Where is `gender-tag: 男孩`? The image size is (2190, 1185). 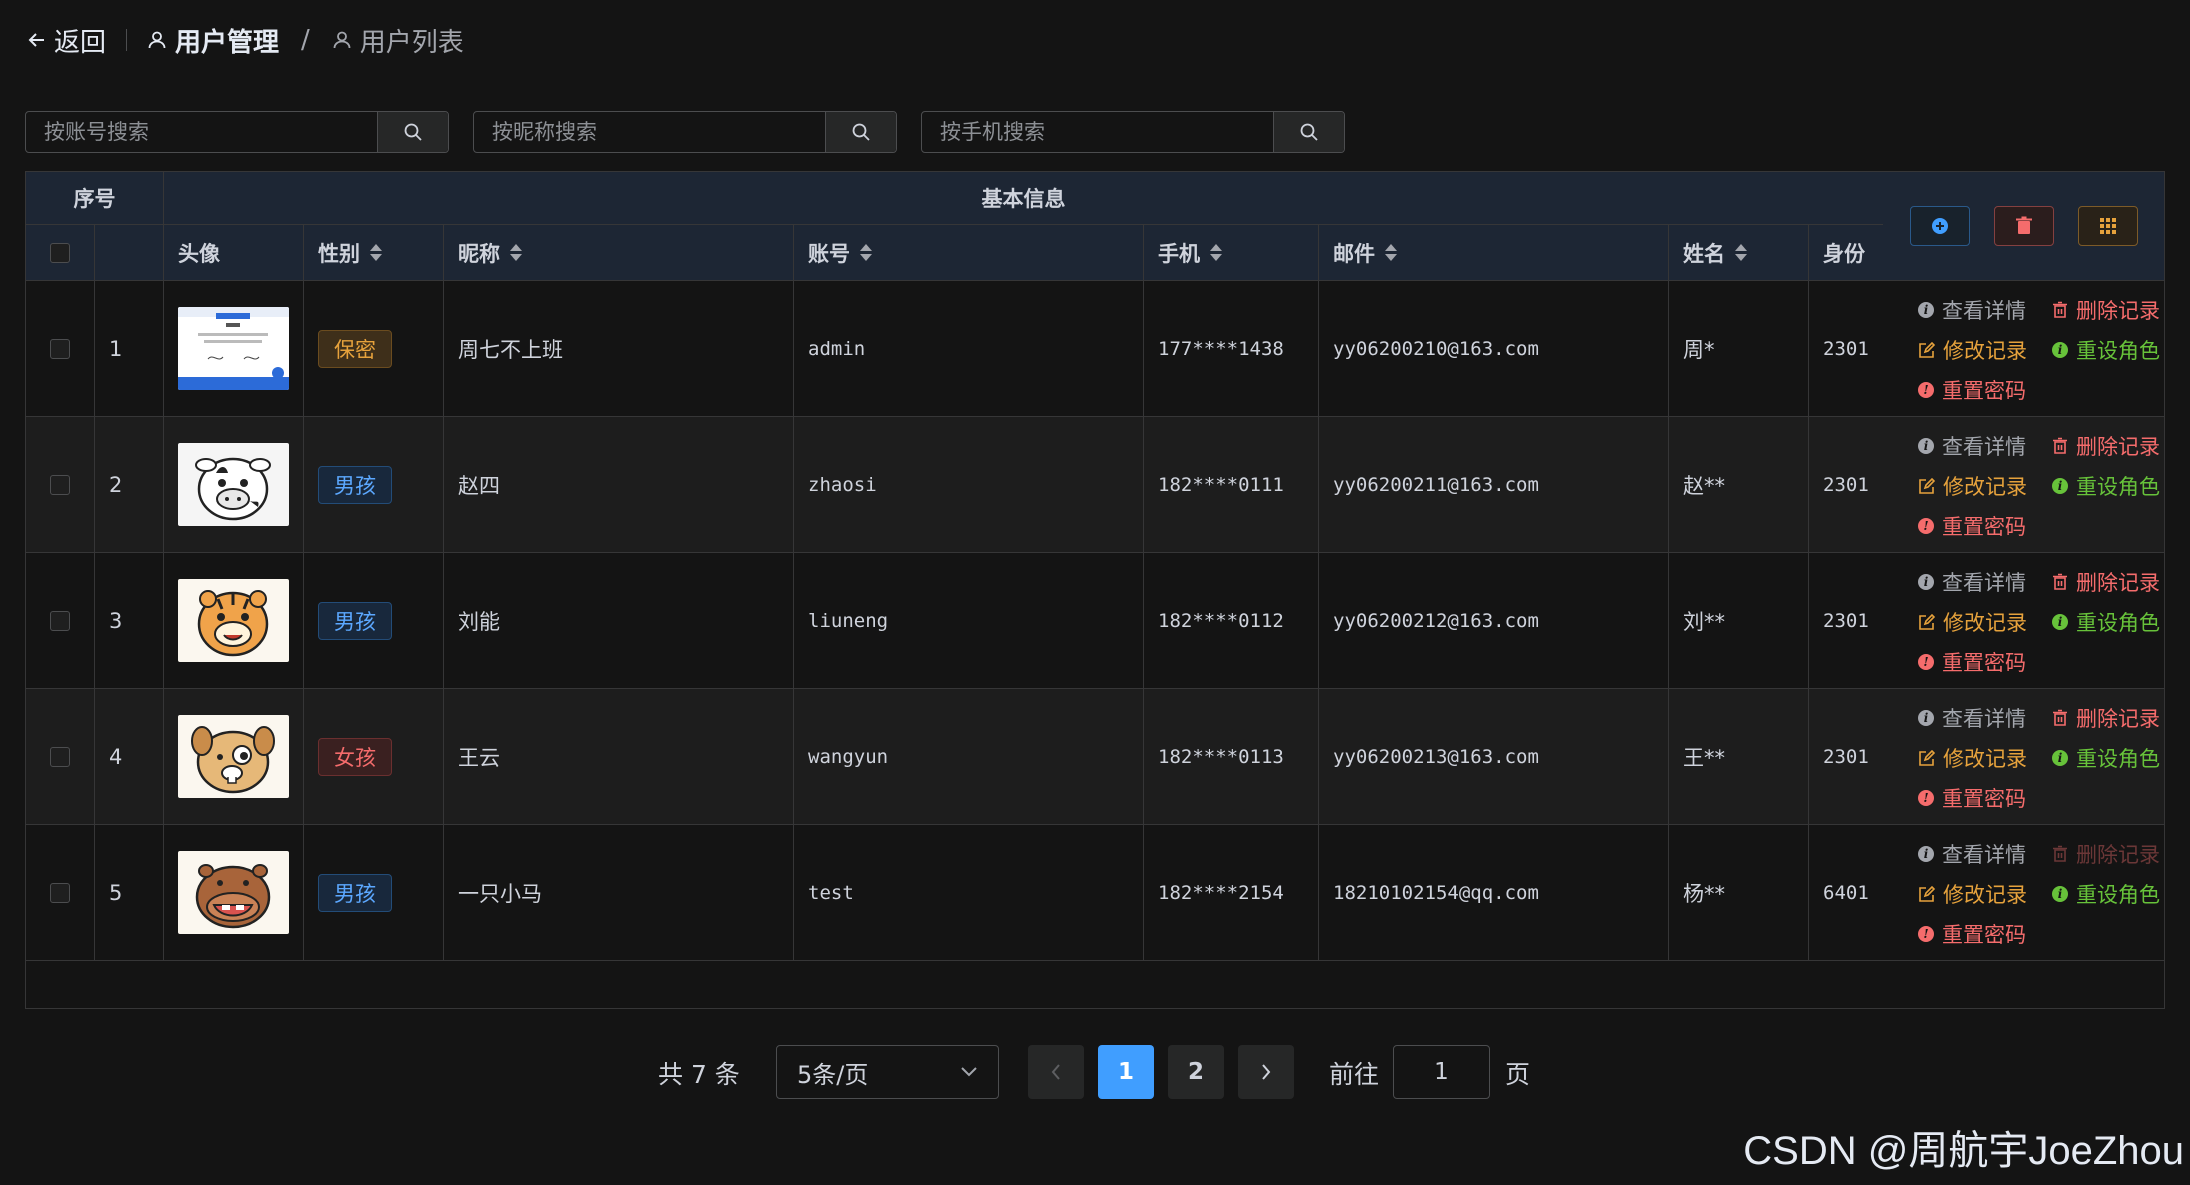 gender-tag: 男孩 is located at coordinates (355, 484).